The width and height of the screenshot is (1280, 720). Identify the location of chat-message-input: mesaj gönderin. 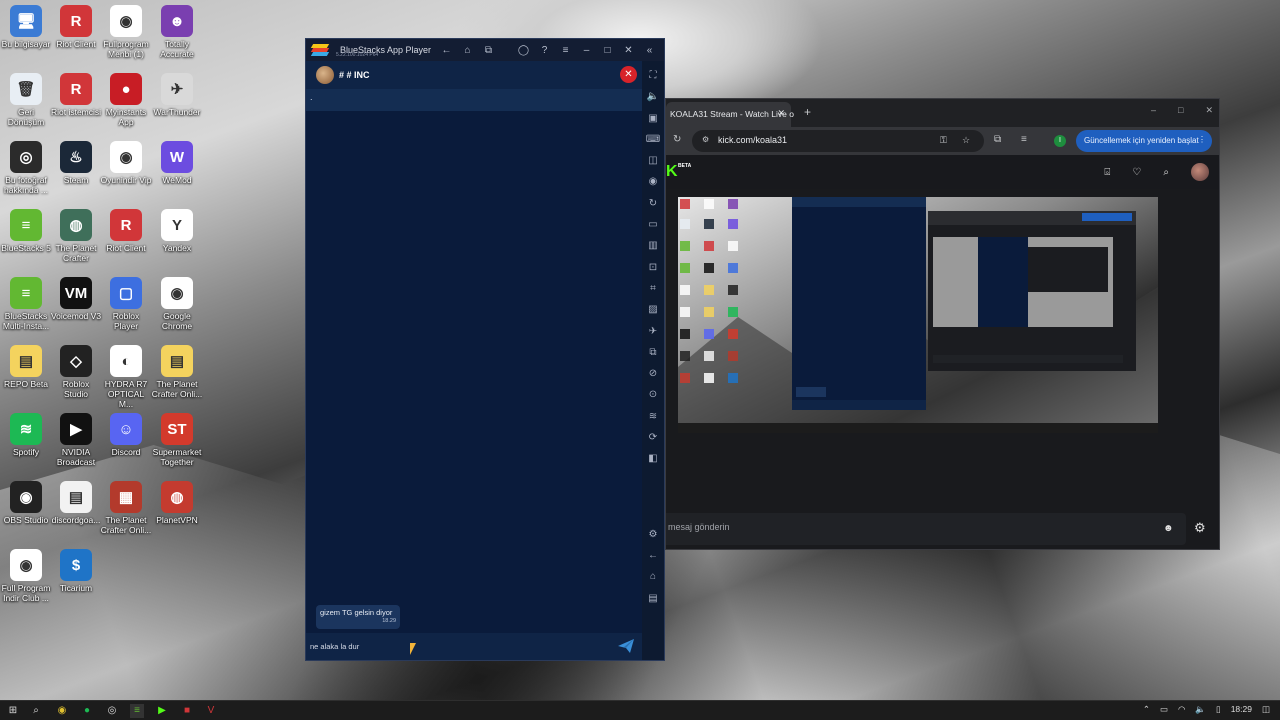
(926, 529).